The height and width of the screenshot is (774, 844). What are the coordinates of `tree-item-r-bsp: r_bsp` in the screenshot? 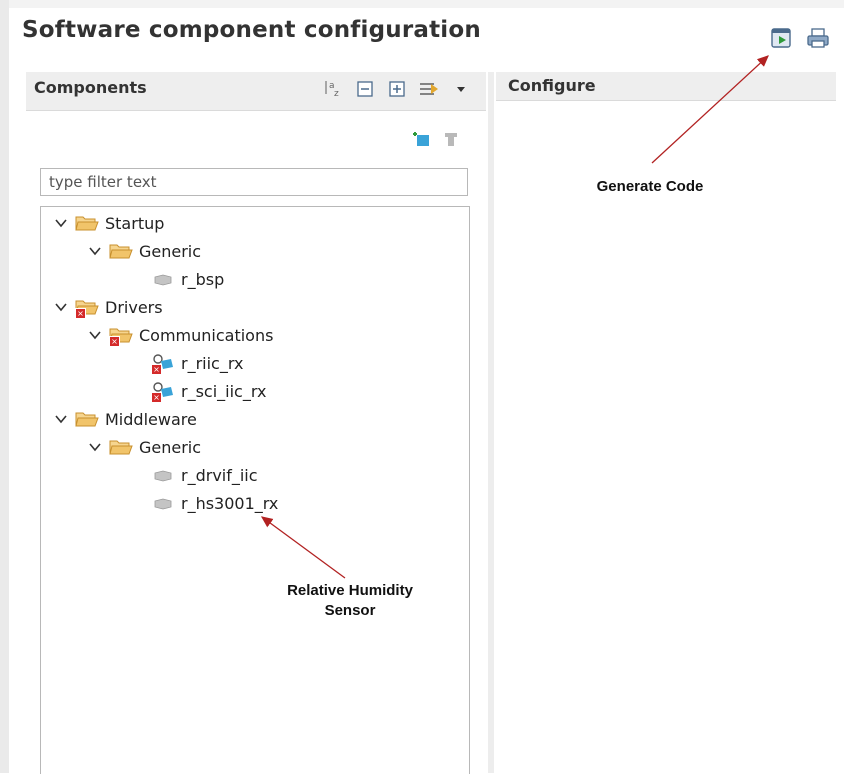 It's located at (187, 279).